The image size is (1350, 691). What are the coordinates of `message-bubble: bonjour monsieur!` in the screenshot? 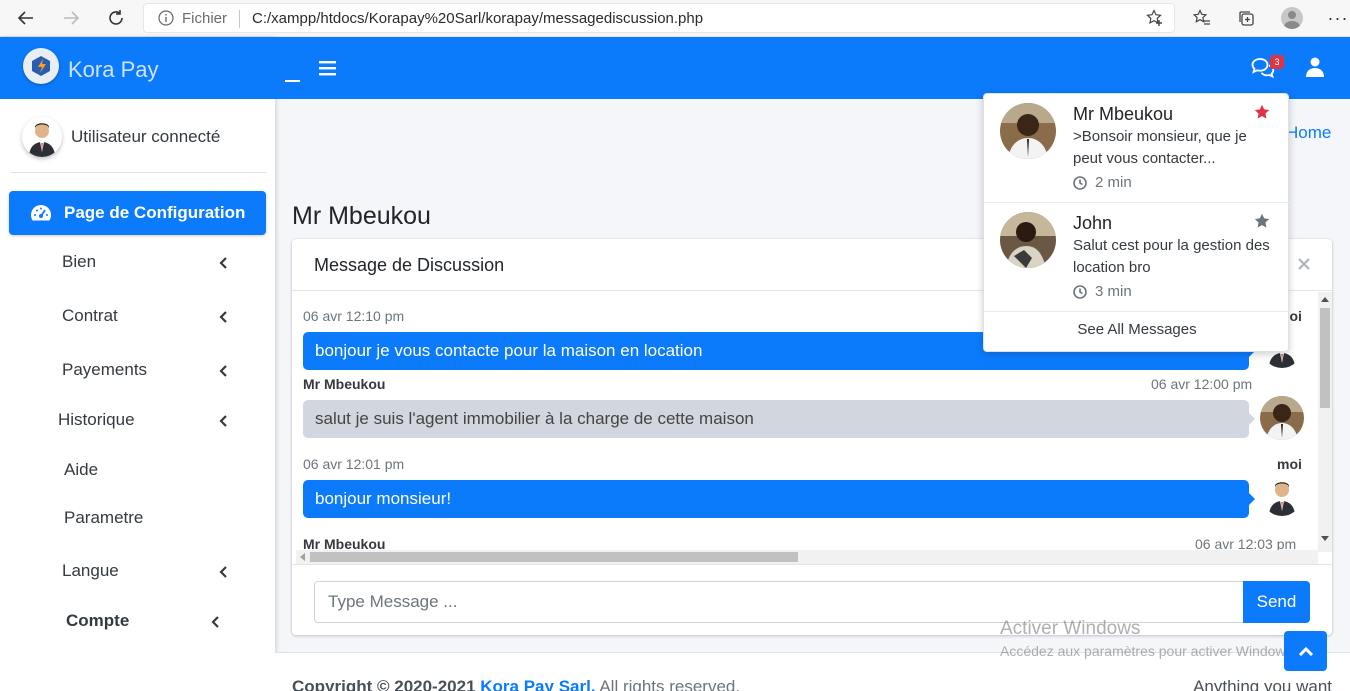 It's located at (779, 499).